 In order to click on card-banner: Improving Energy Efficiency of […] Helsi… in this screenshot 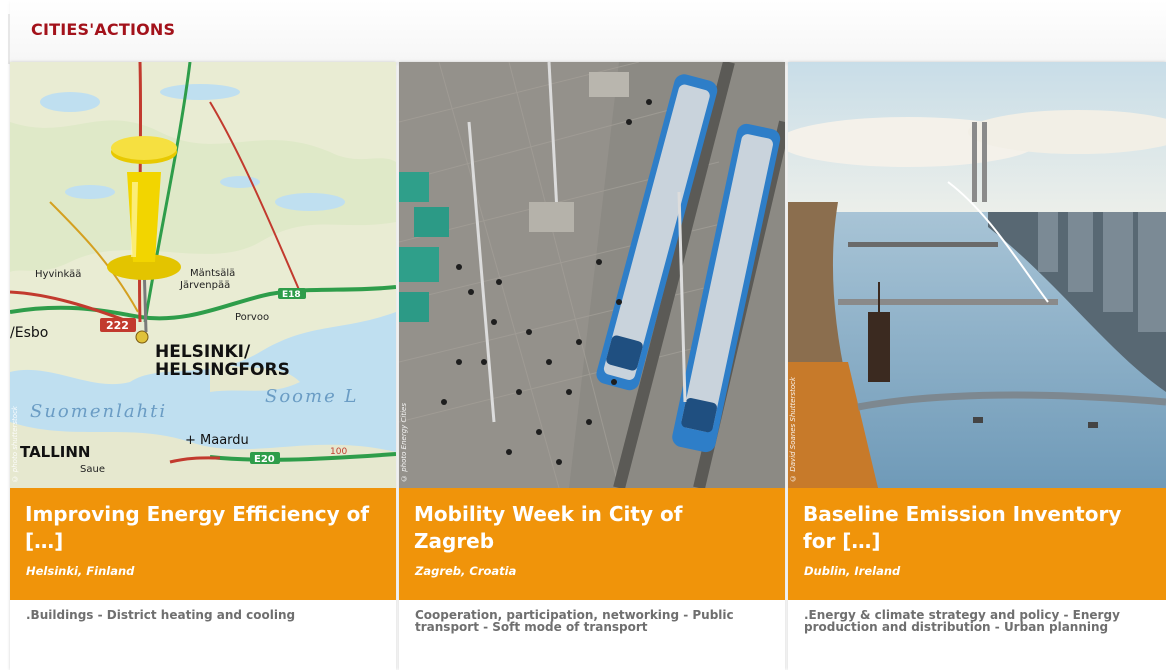, I will do `click(203, 544)`.